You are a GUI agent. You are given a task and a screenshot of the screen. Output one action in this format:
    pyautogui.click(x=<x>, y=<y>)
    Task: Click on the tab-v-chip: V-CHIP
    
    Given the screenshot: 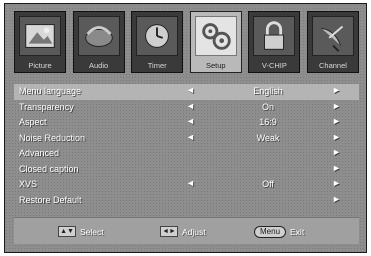 What is the action you would take?
    pyautogui.click(x=274, y=42)
    